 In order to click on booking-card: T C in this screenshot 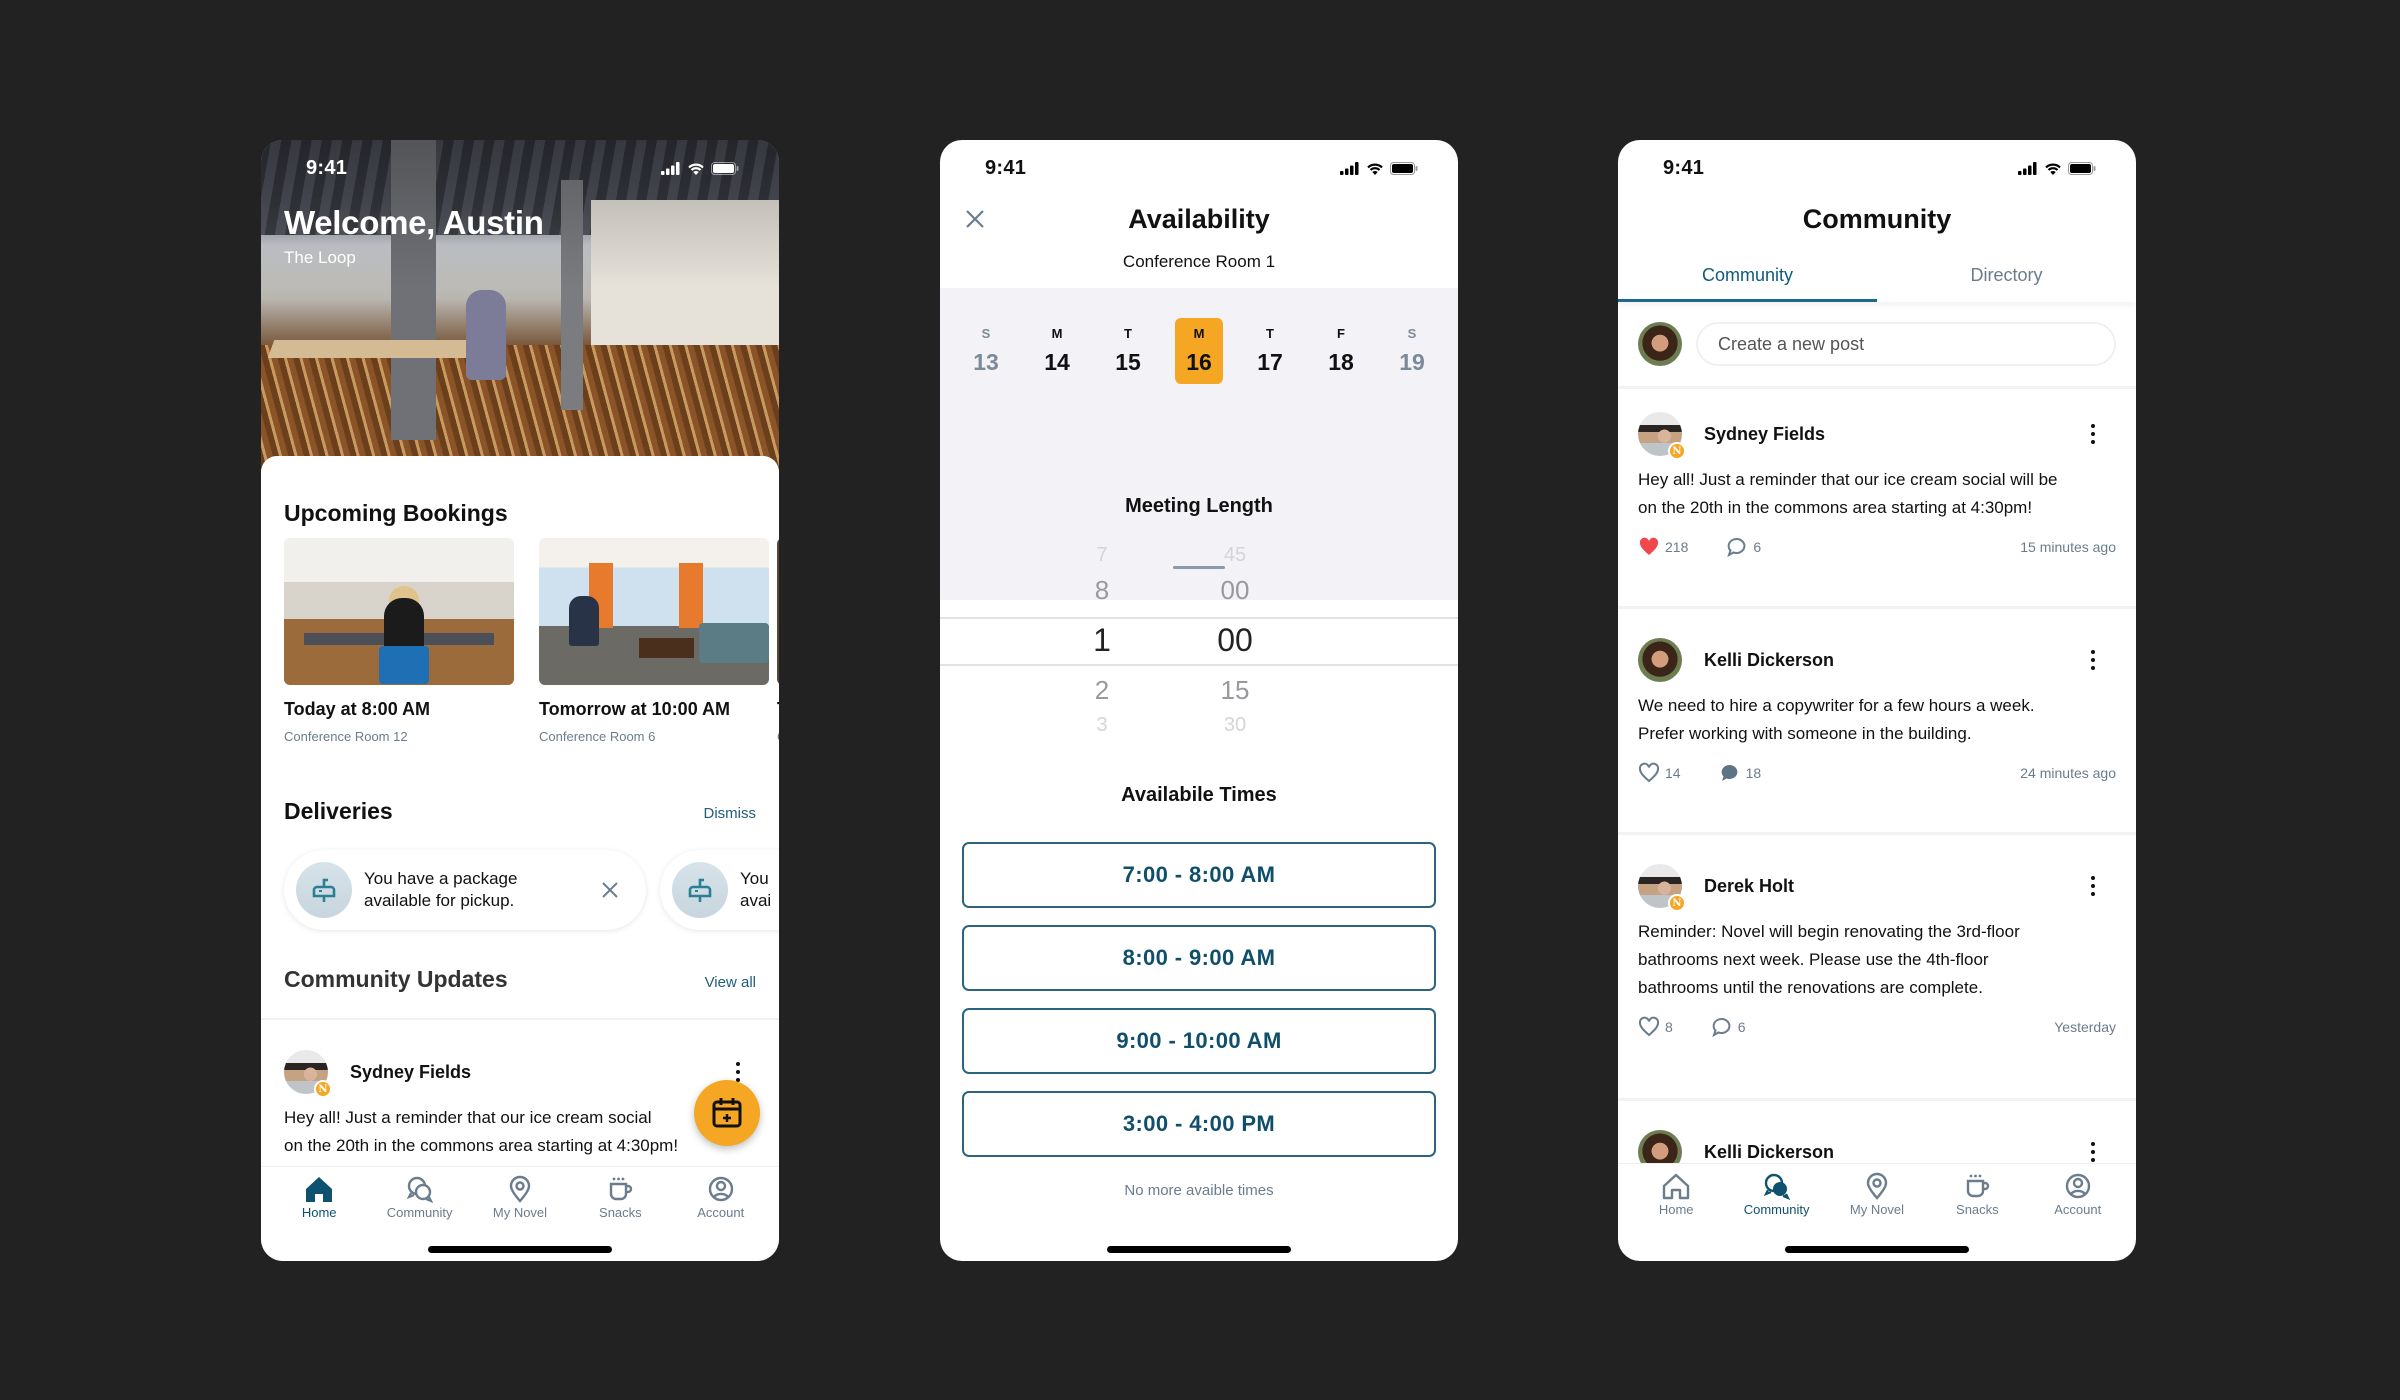, I will do `click(778, 641)`.